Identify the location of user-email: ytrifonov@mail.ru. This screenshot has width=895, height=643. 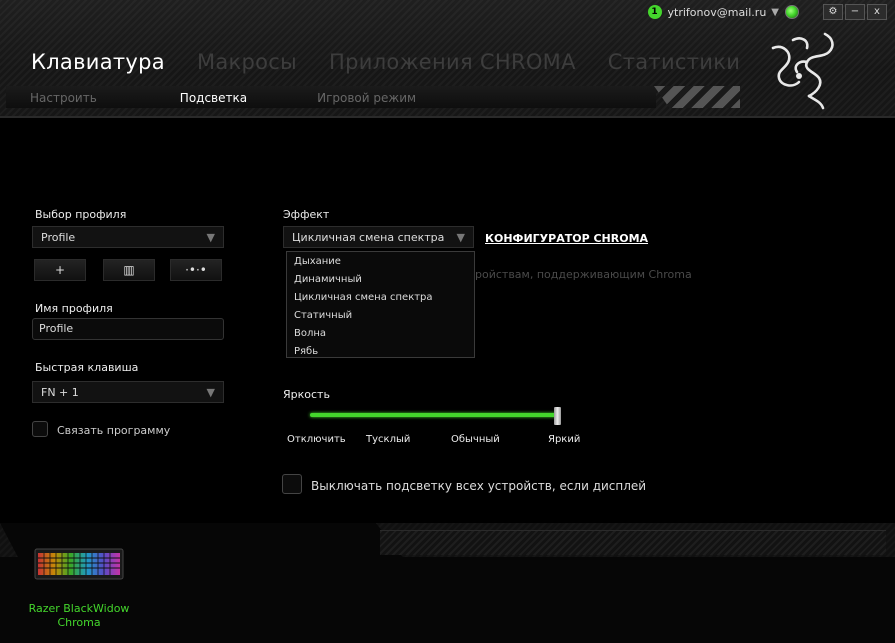
(717, 12).